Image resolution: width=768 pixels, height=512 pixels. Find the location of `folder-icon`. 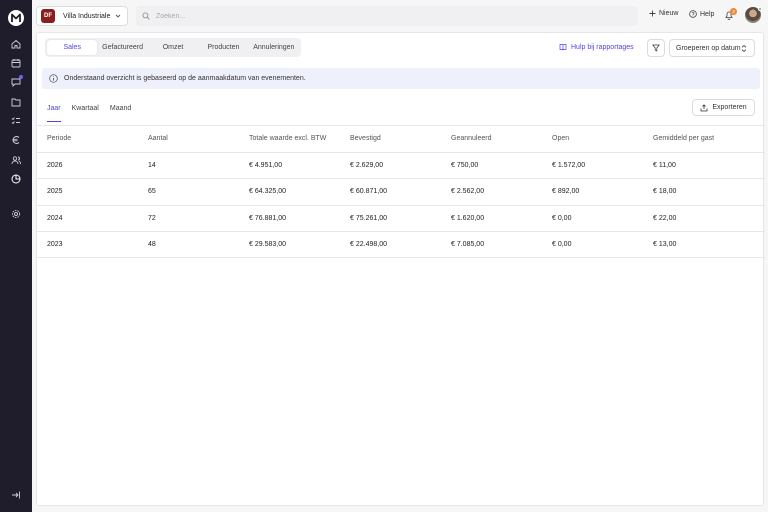

folder-icon is located at coordinates (16, 102).